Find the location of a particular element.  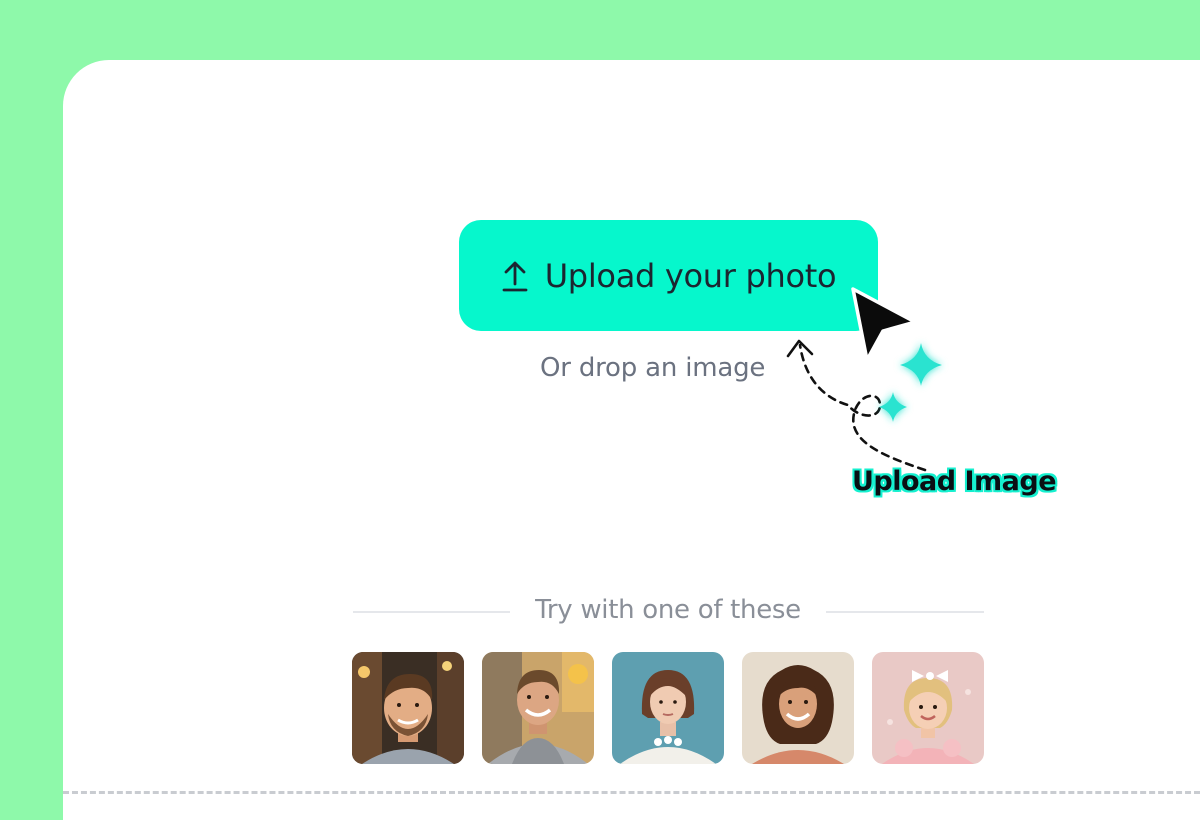

sparkle-icon is located at coordinates (910, 382).